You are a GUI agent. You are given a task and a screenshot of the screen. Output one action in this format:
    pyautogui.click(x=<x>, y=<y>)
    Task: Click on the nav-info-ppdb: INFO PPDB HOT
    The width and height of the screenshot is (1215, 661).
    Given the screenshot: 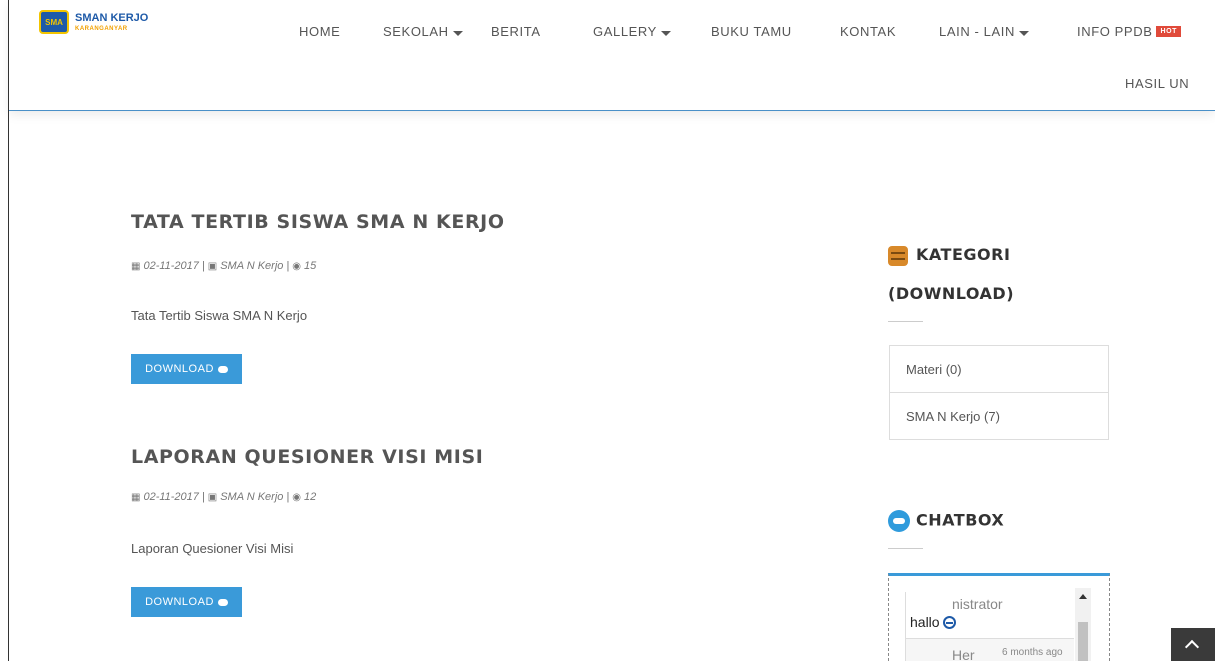 What is the action you would take?
    pyautogui.click(x=1129, y=31)
    